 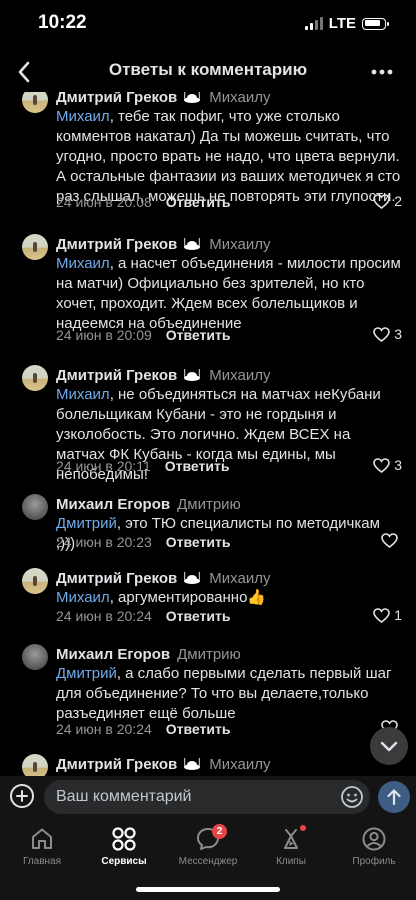 I want to click on more-button, so click(x=382, y=72).